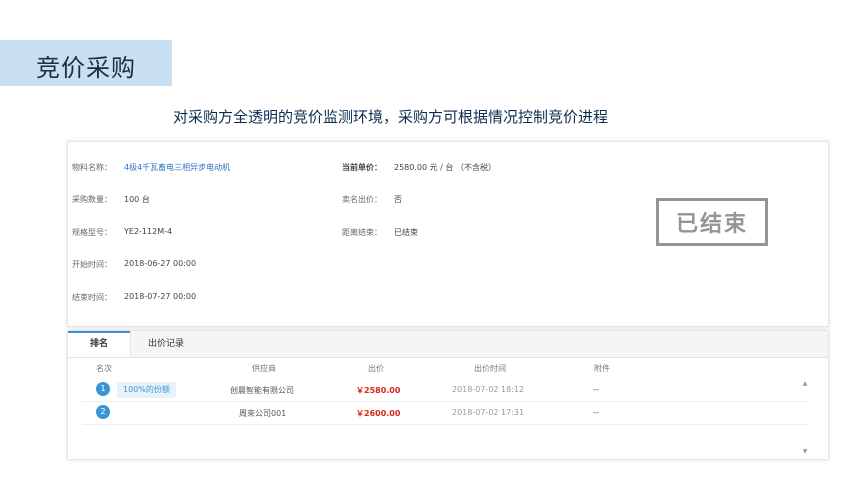 The height and width of the screenshot is (484, 860). Describe the element at coordinates (376, 368) in the screenshot. I see `column-header-price: 出价` at that location.